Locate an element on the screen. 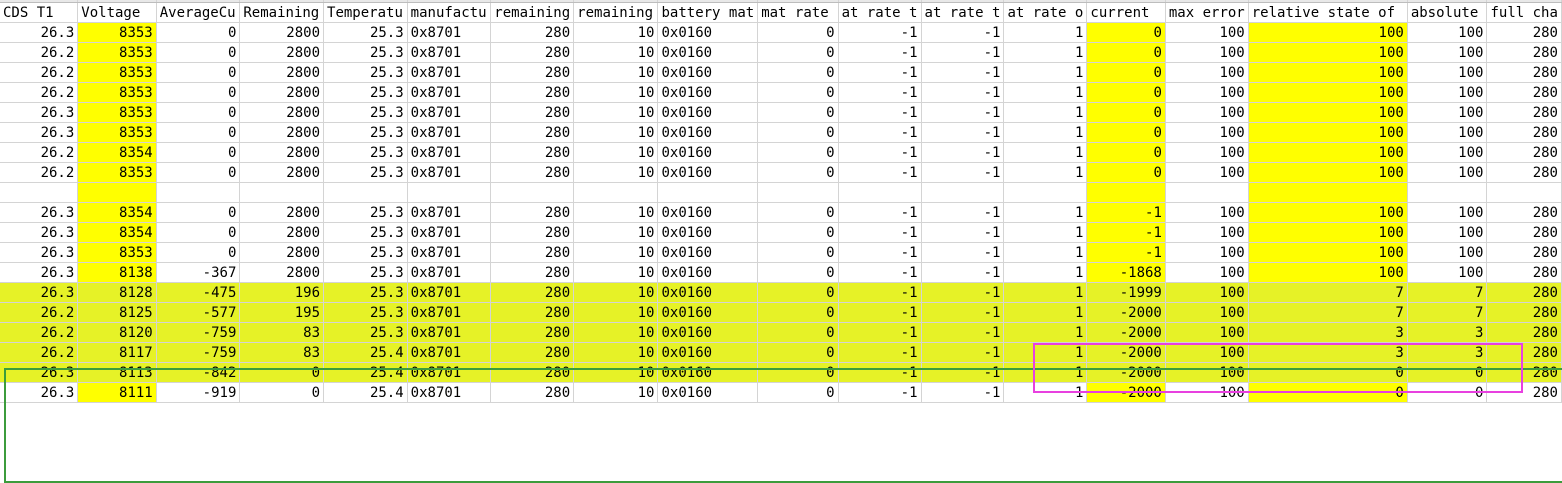 The width and height of the screenshot is (1562, 483). table-cell: -2000 is located at coordinates (1126, 352).